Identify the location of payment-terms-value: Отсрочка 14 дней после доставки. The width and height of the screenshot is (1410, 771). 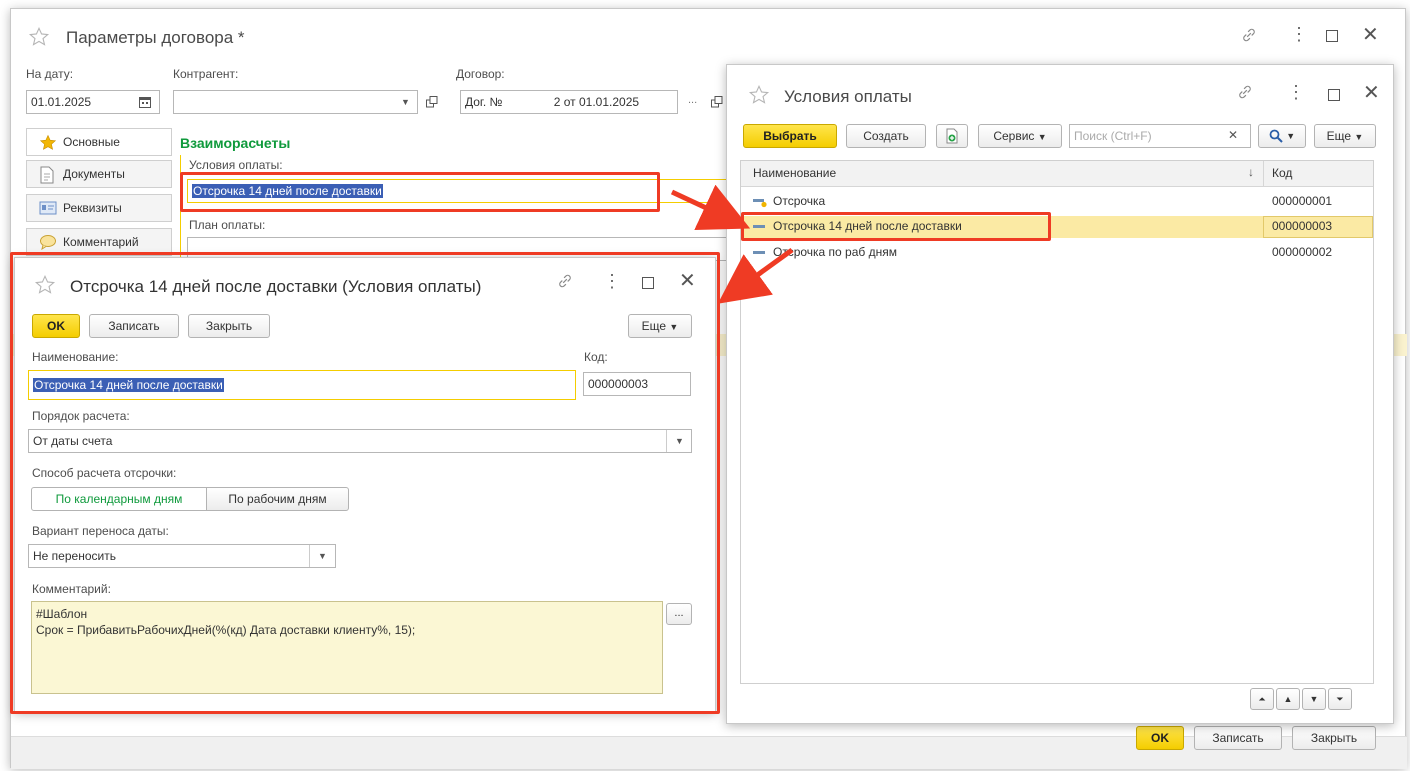
(287, 191).